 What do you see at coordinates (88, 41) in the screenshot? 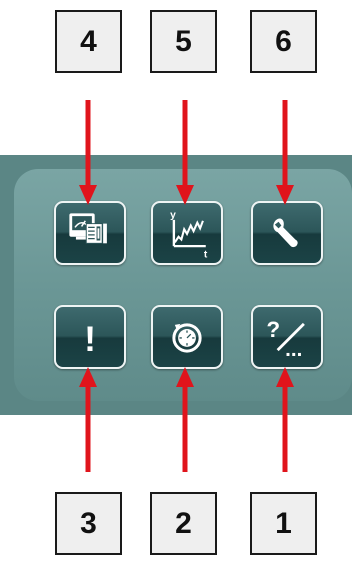
I see `callout-4: 4` at bounding box center [88, 41].